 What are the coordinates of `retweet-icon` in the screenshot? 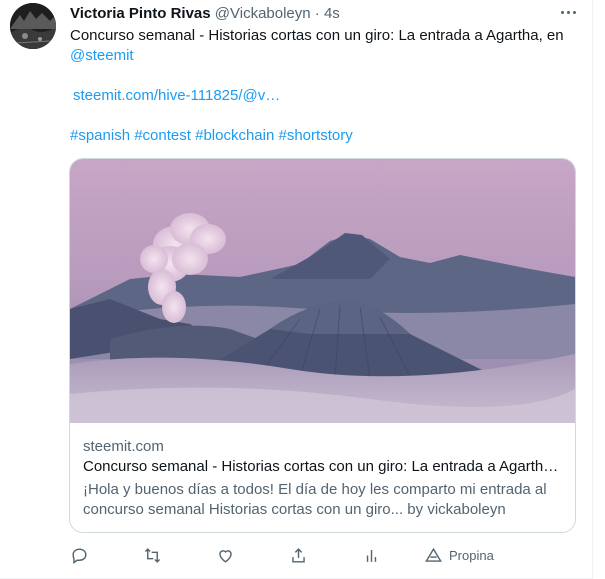 It's located at (152, 555).